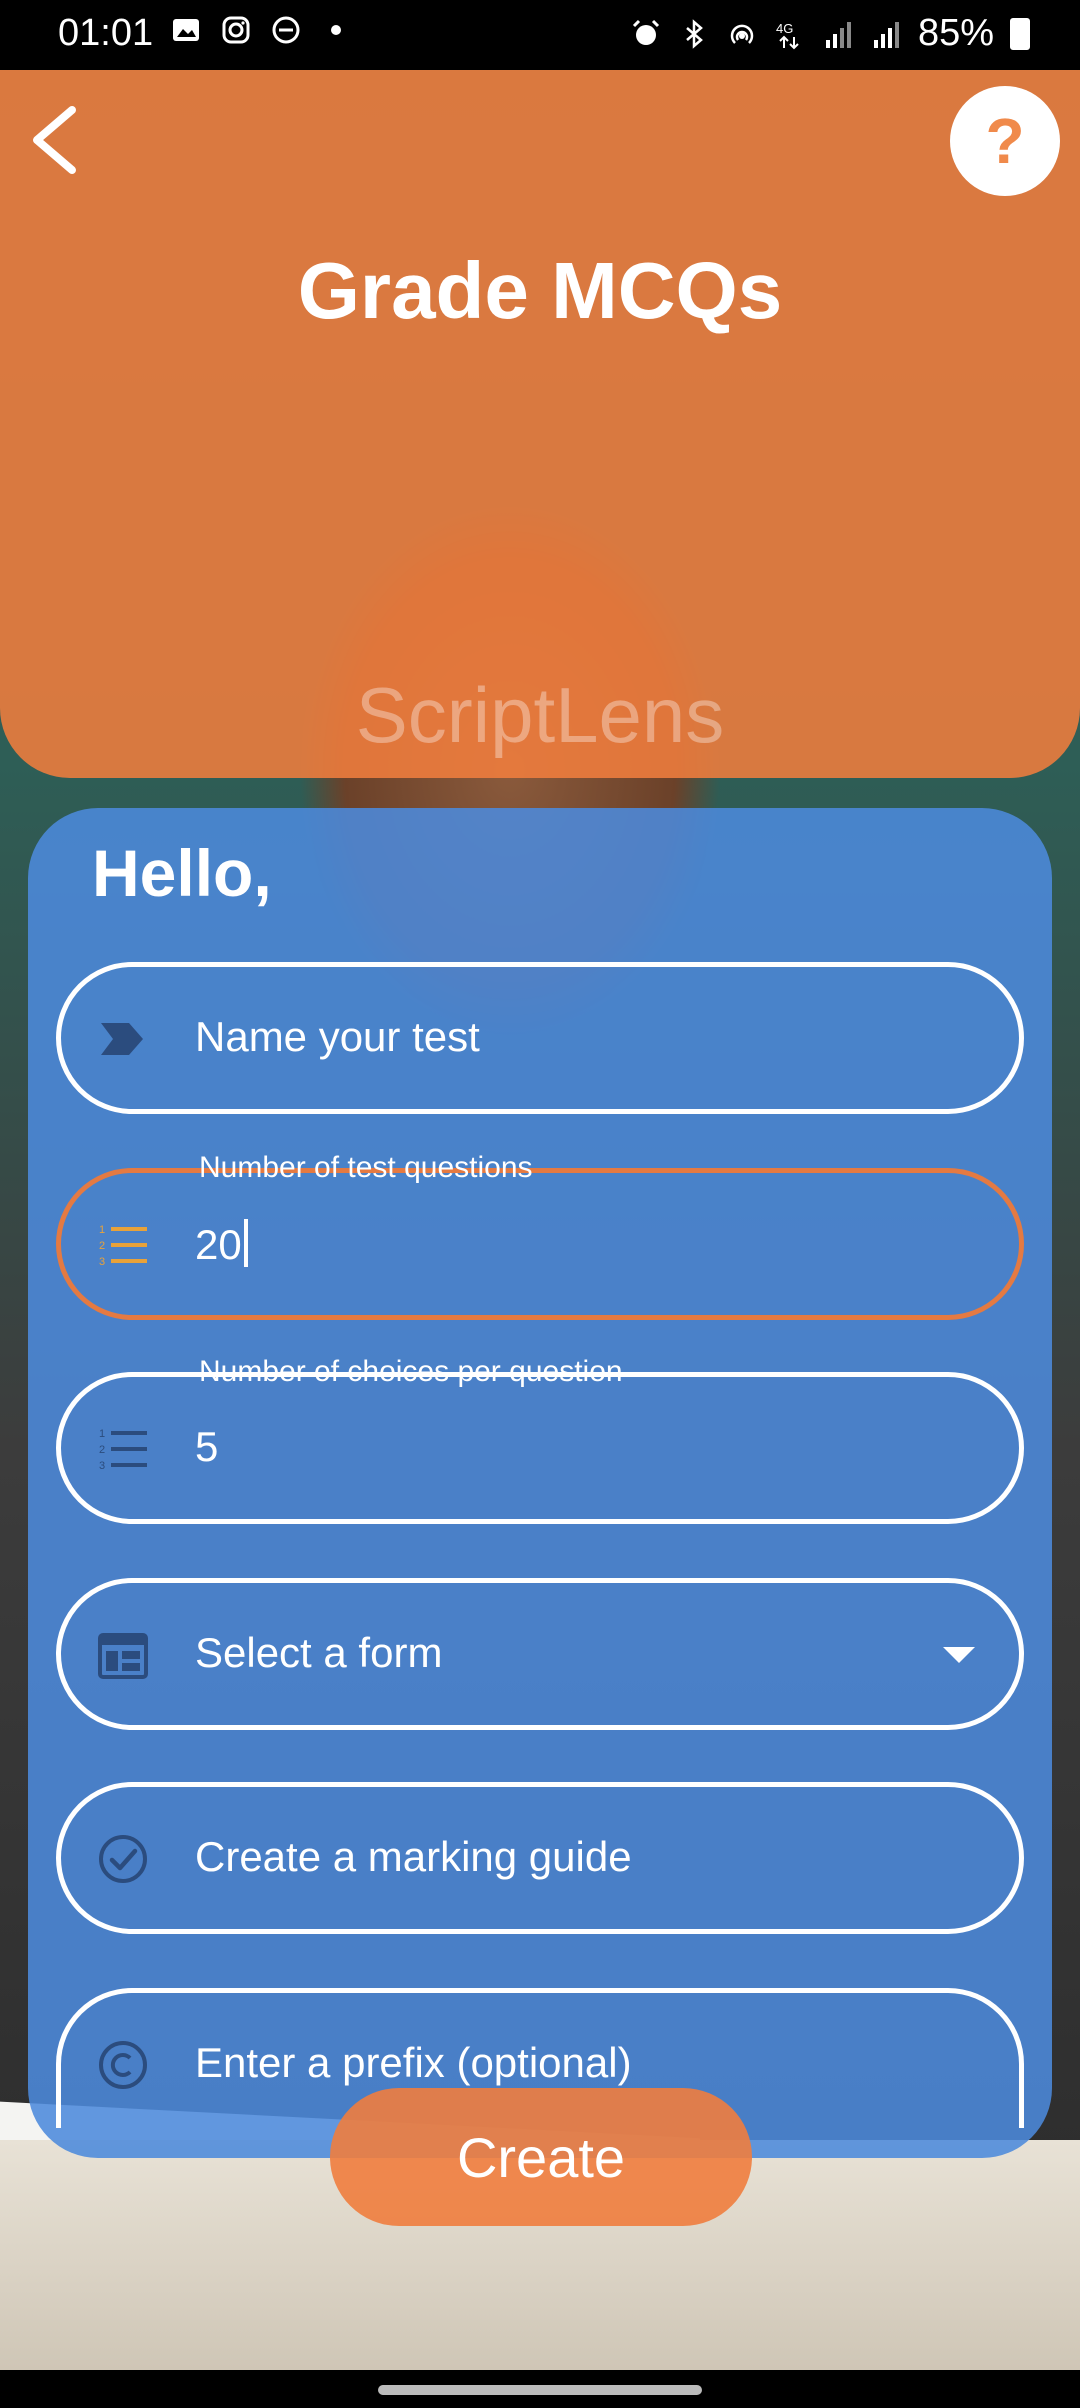 The image size is (1080, 2408). What do you see at coordinates (123, 2065) in the screenshot?
I see `copyright-icon` at bounding box center [123, 2065].